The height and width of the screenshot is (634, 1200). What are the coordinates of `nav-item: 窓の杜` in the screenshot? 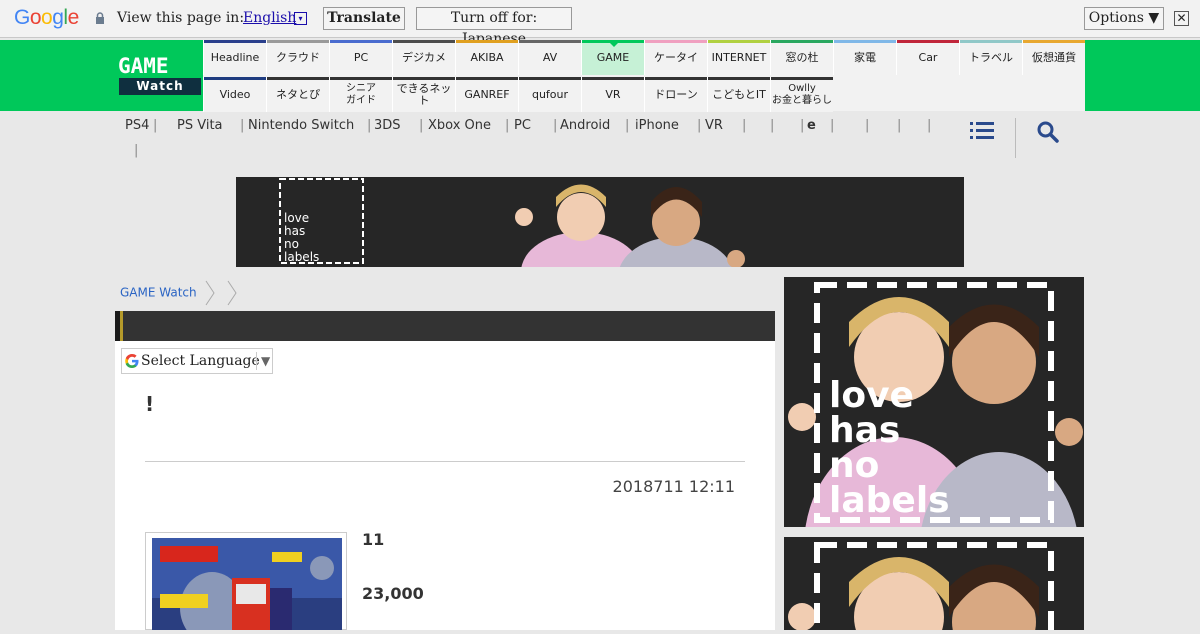 It's located at (801, 57).